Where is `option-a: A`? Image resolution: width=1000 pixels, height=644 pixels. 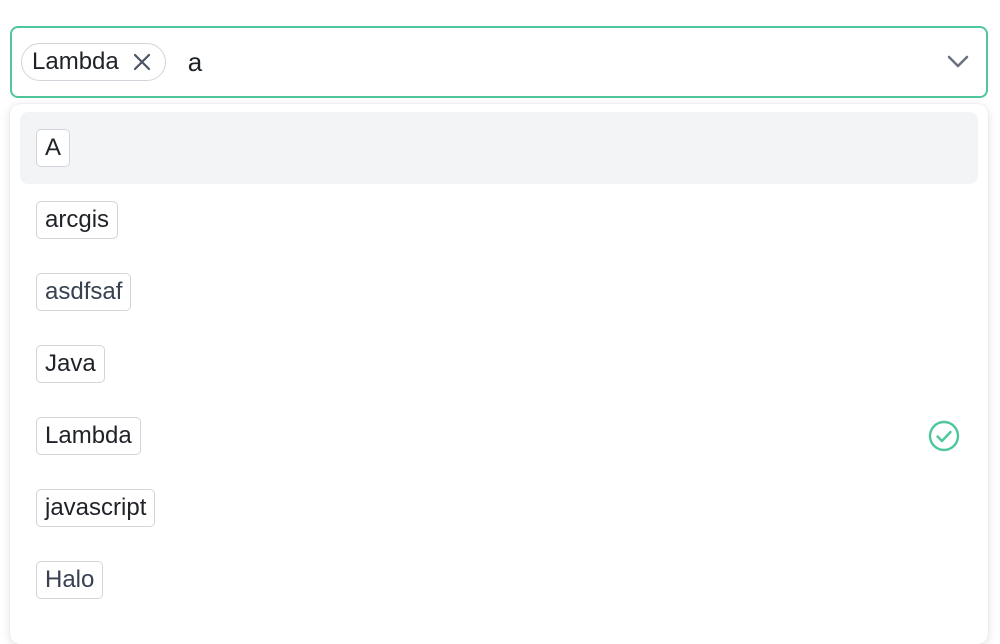 option-a: A is located at coordinates (499, 148).